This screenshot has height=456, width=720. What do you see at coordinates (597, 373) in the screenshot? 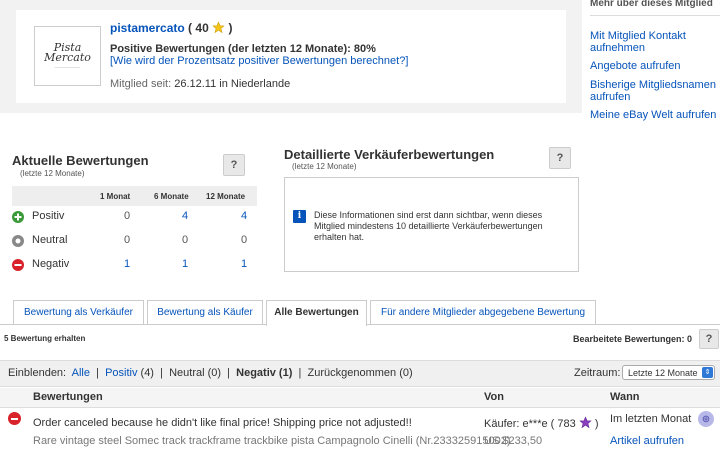
I see `period-label: Zeitraum:` at bounding box center [597, 373].